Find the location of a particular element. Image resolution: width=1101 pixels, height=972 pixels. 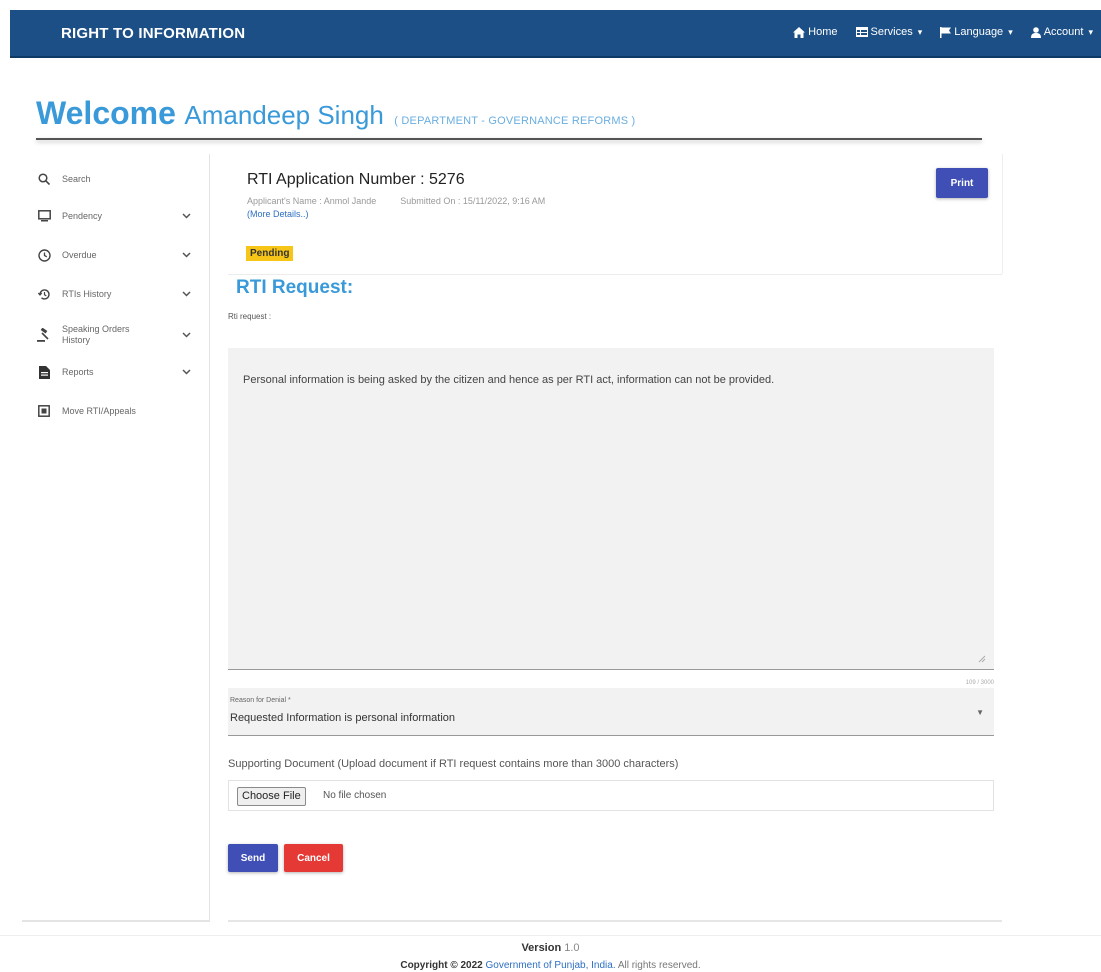

sidebar-item-label: Search is located at coordinates (76, 178).